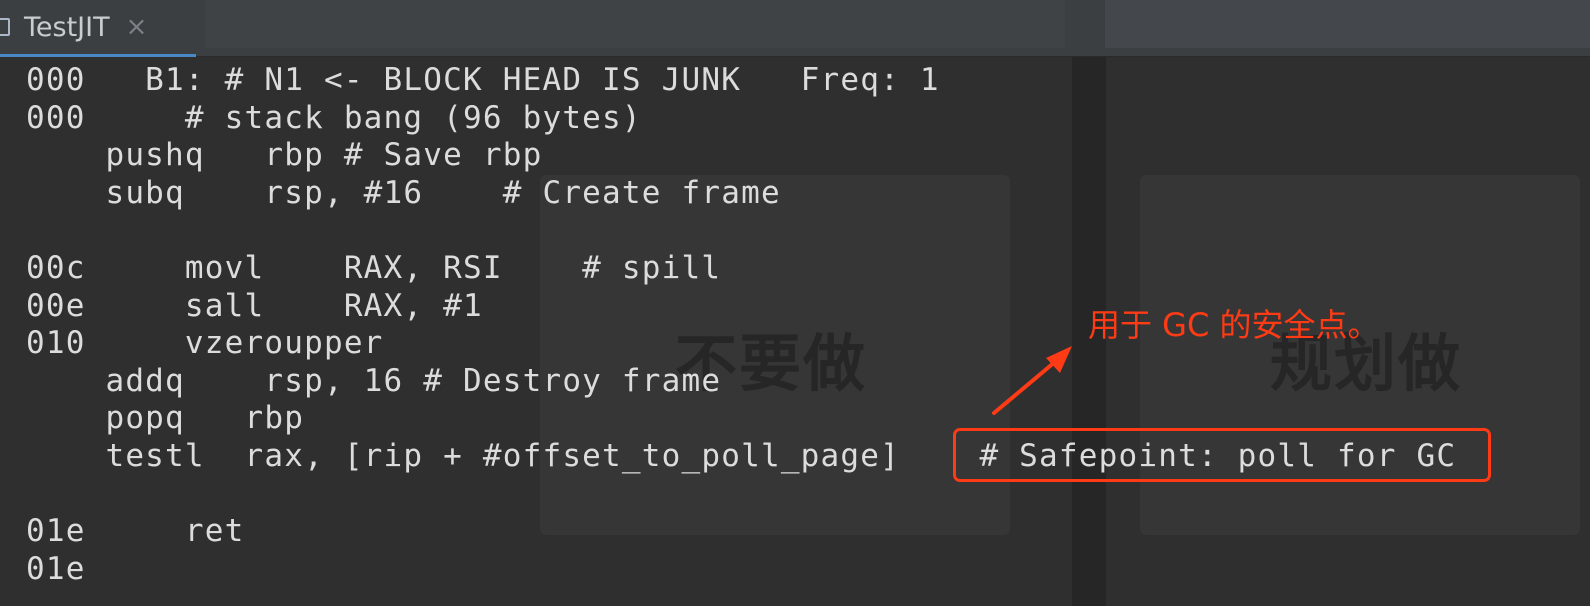  What do you see at coordinates (334, 117) in the screenshot?
I see `code-line: 000 # stack bang (96 bytes)` at bounding box center [334, 117].